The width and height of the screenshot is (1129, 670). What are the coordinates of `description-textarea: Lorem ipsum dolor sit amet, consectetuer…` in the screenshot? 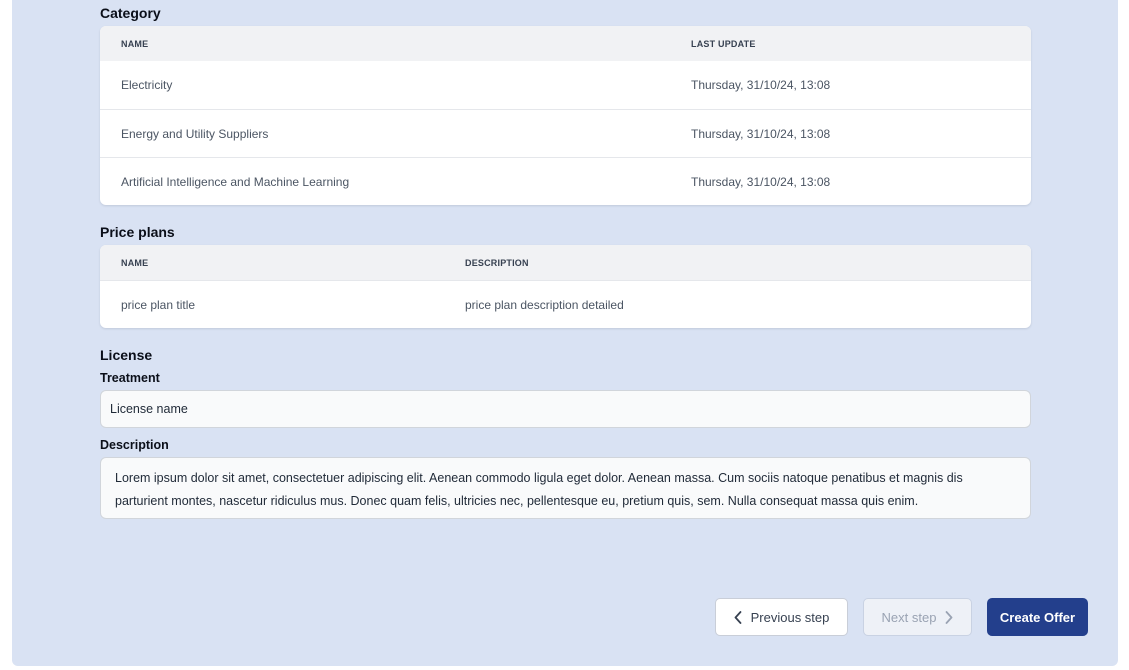 It's located at (565, 488).